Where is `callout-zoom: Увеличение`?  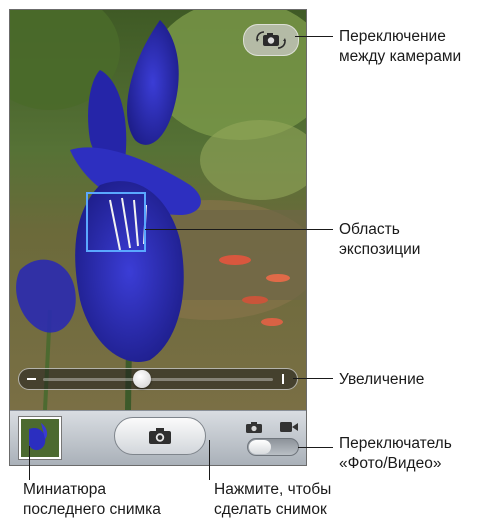 callout-zoom: Увеличение is located at coordinates (382, 379).